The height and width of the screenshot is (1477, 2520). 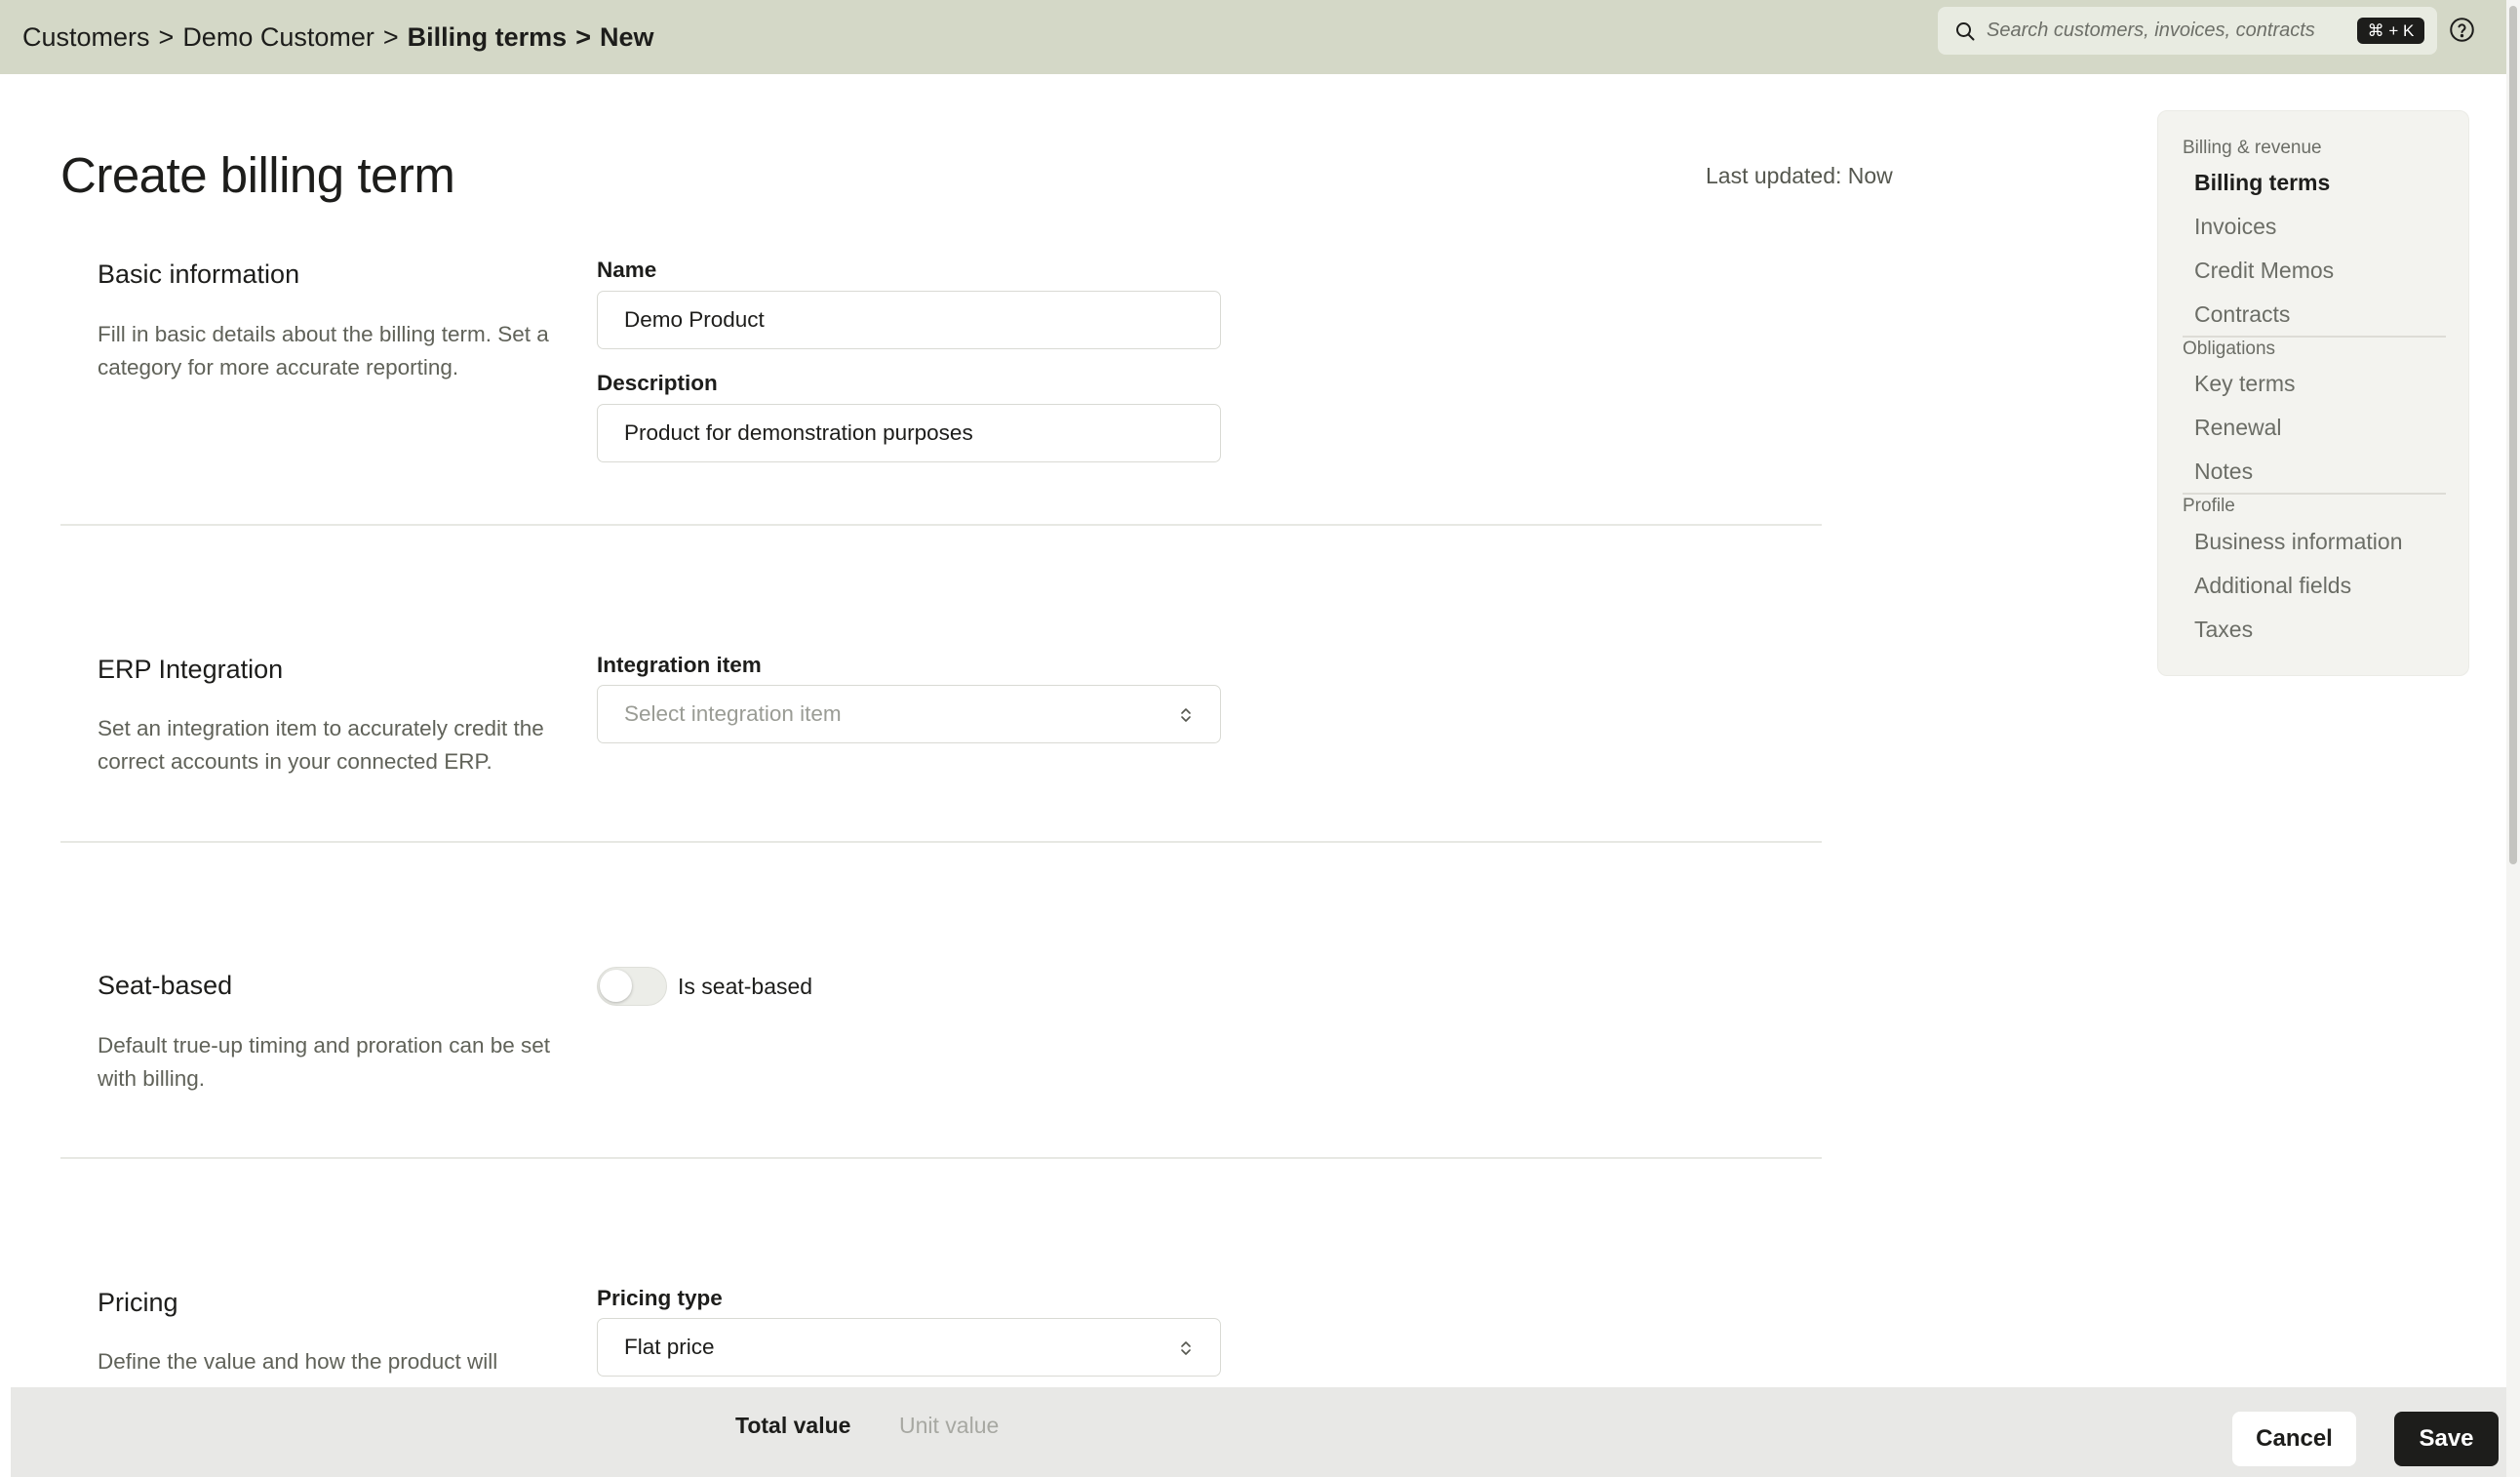 I want to click on name-label: Name, so click(x=627, y=270).